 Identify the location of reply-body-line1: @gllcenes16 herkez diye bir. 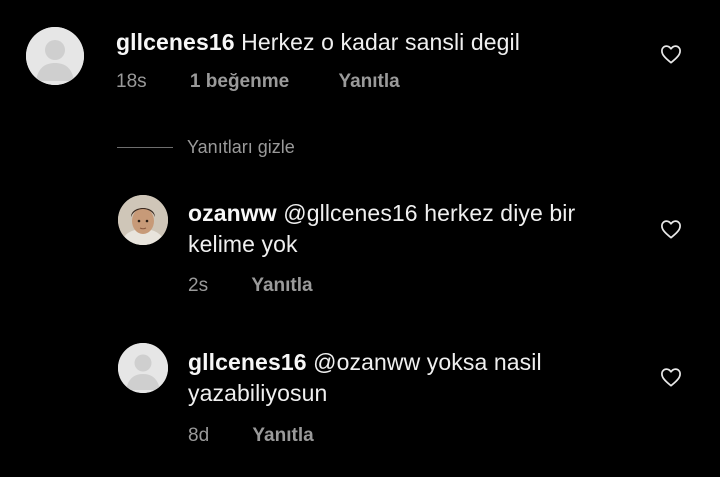
(429, 213).